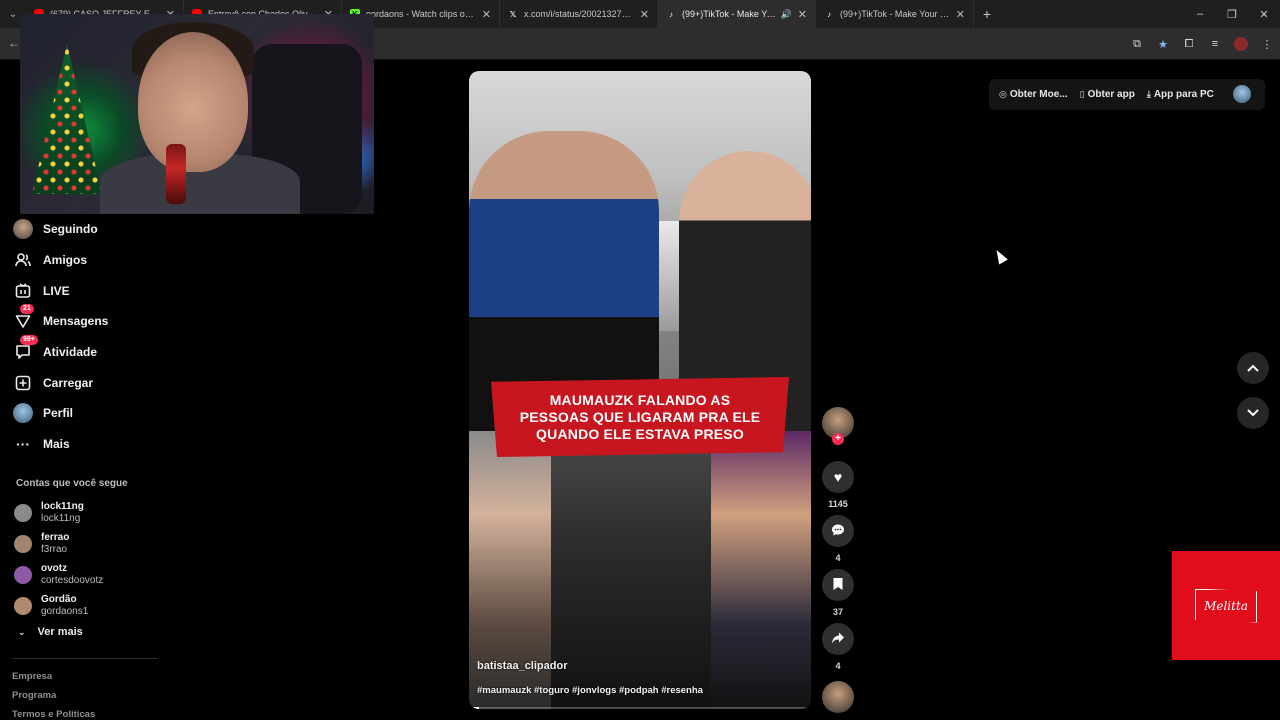 The width and height of the screenshot is (1280, 720). I want to click on messages-badge: 21, so click(27, 309).